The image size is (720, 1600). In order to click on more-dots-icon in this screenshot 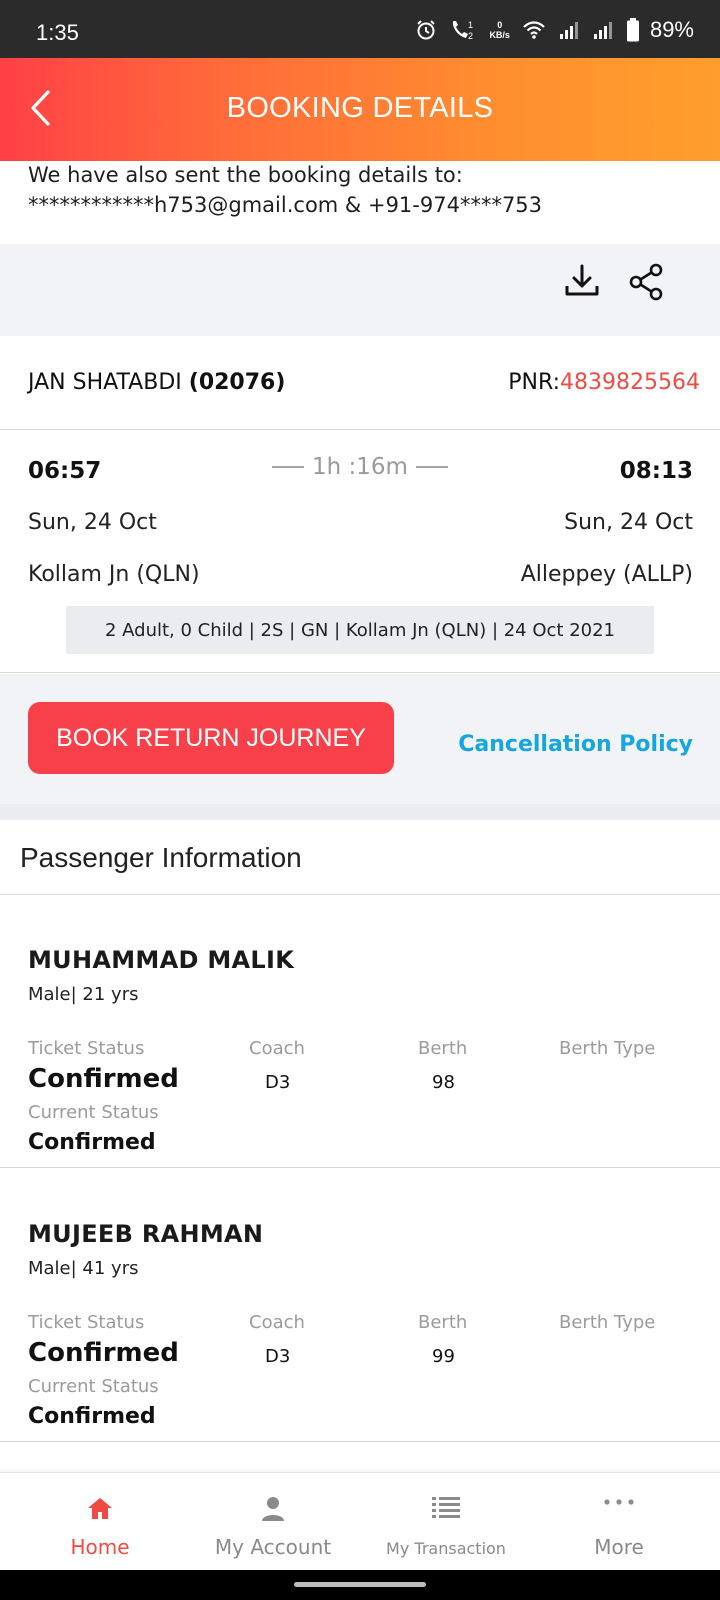, I will do `click(619, 1502)`.